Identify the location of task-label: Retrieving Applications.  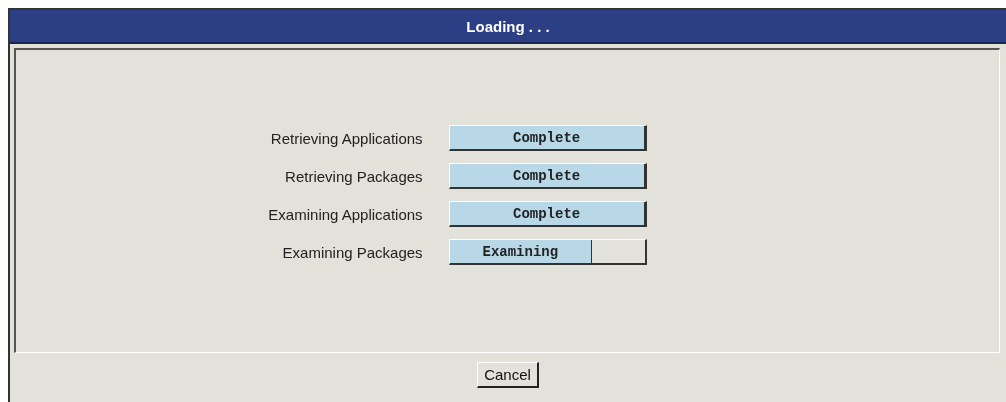
(346, 138).